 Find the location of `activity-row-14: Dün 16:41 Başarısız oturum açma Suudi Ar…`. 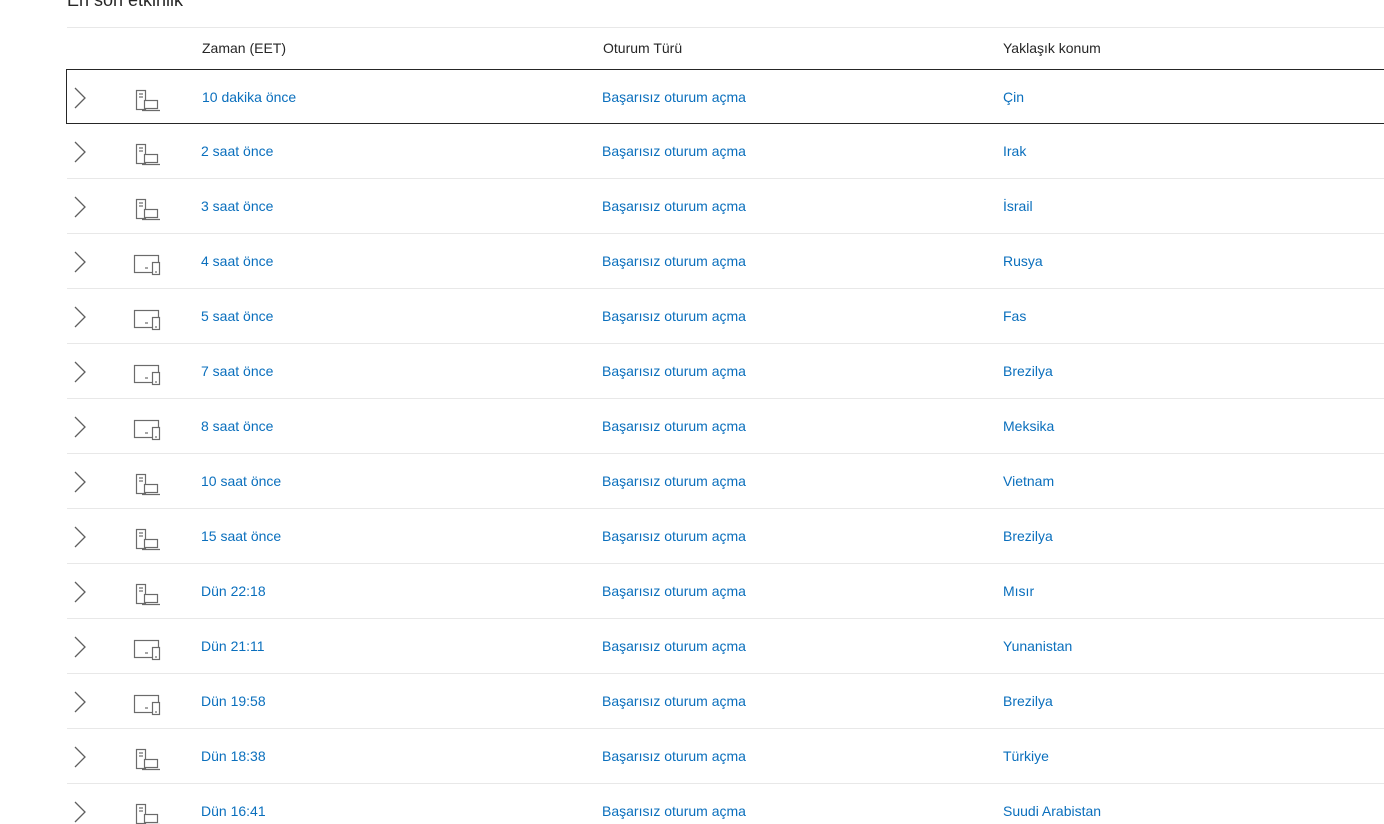

activity-row-14: Dün 16:41 Başarısız oturum açma Suudi Ar… is located at coordinates (725, 804).